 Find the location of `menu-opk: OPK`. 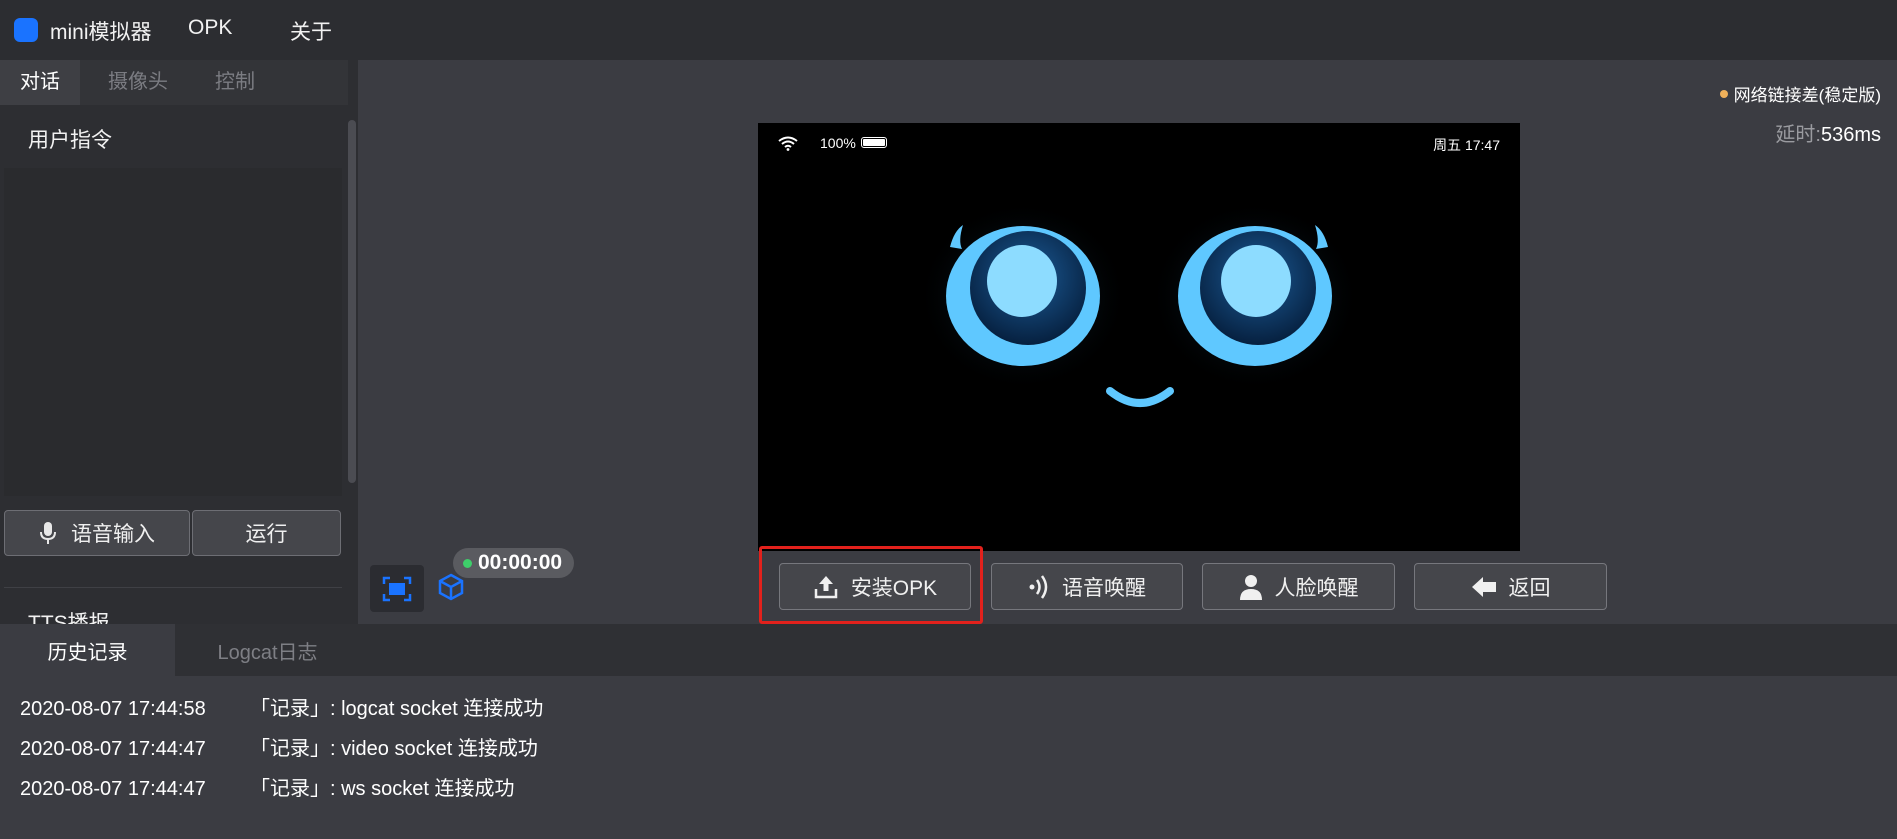

menu-opk: OPK is located at coordinates (210, 28).